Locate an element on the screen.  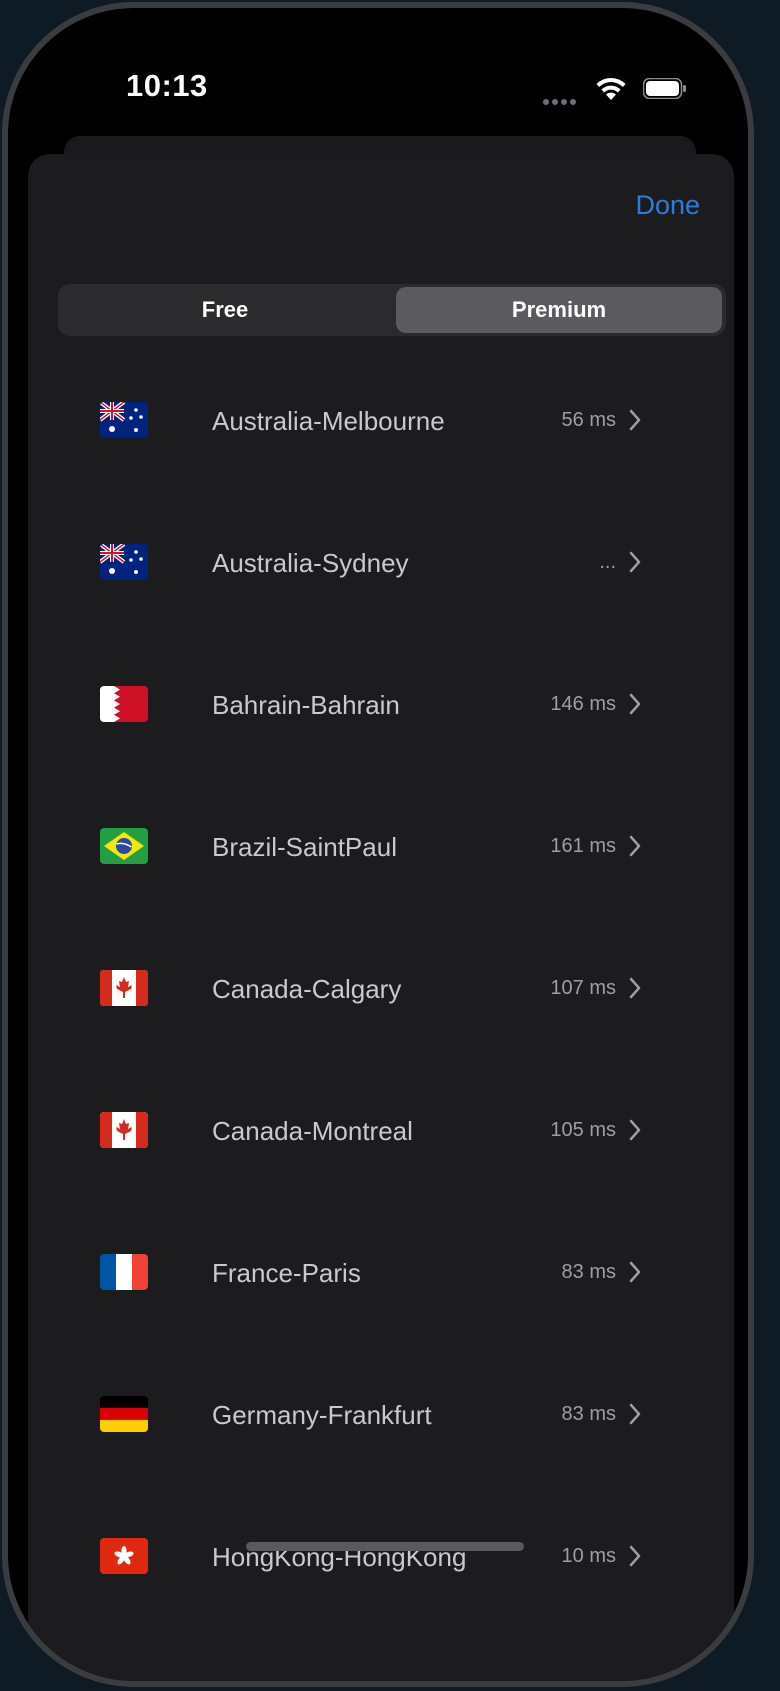
france-flag-icon is located at coordinates (124, 1272).